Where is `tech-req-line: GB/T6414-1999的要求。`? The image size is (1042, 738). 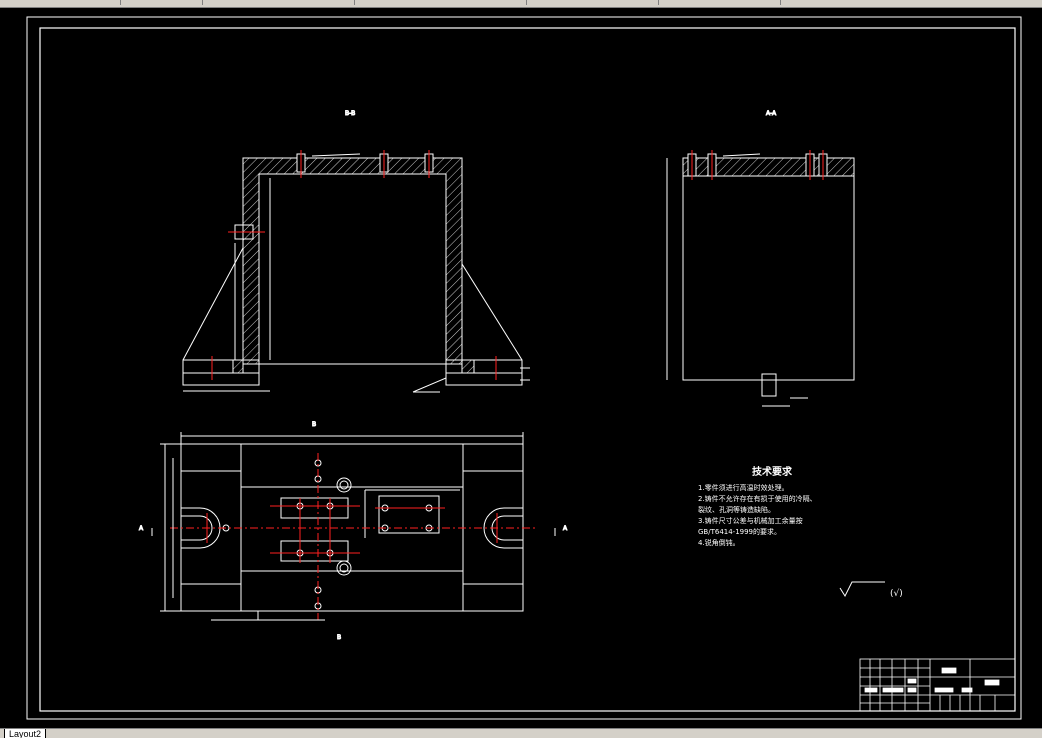 tech-req-line: GB/T6414-1999的要求。 is located at coordinates (739, 531).